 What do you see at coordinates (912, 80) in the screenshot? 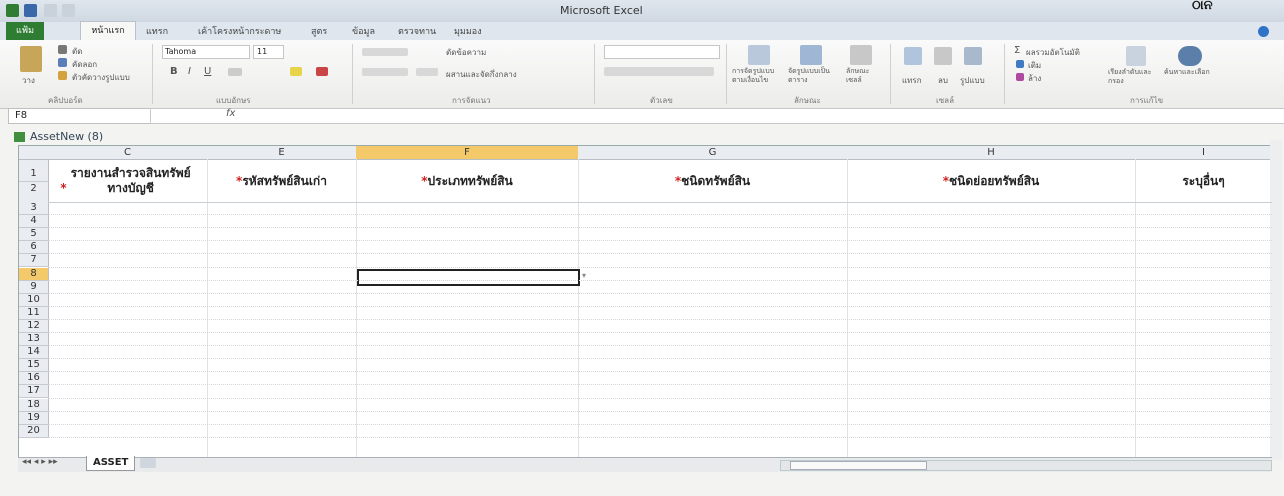
I see `insert-cells-button: แทรก` at bounding box center [912, 80].